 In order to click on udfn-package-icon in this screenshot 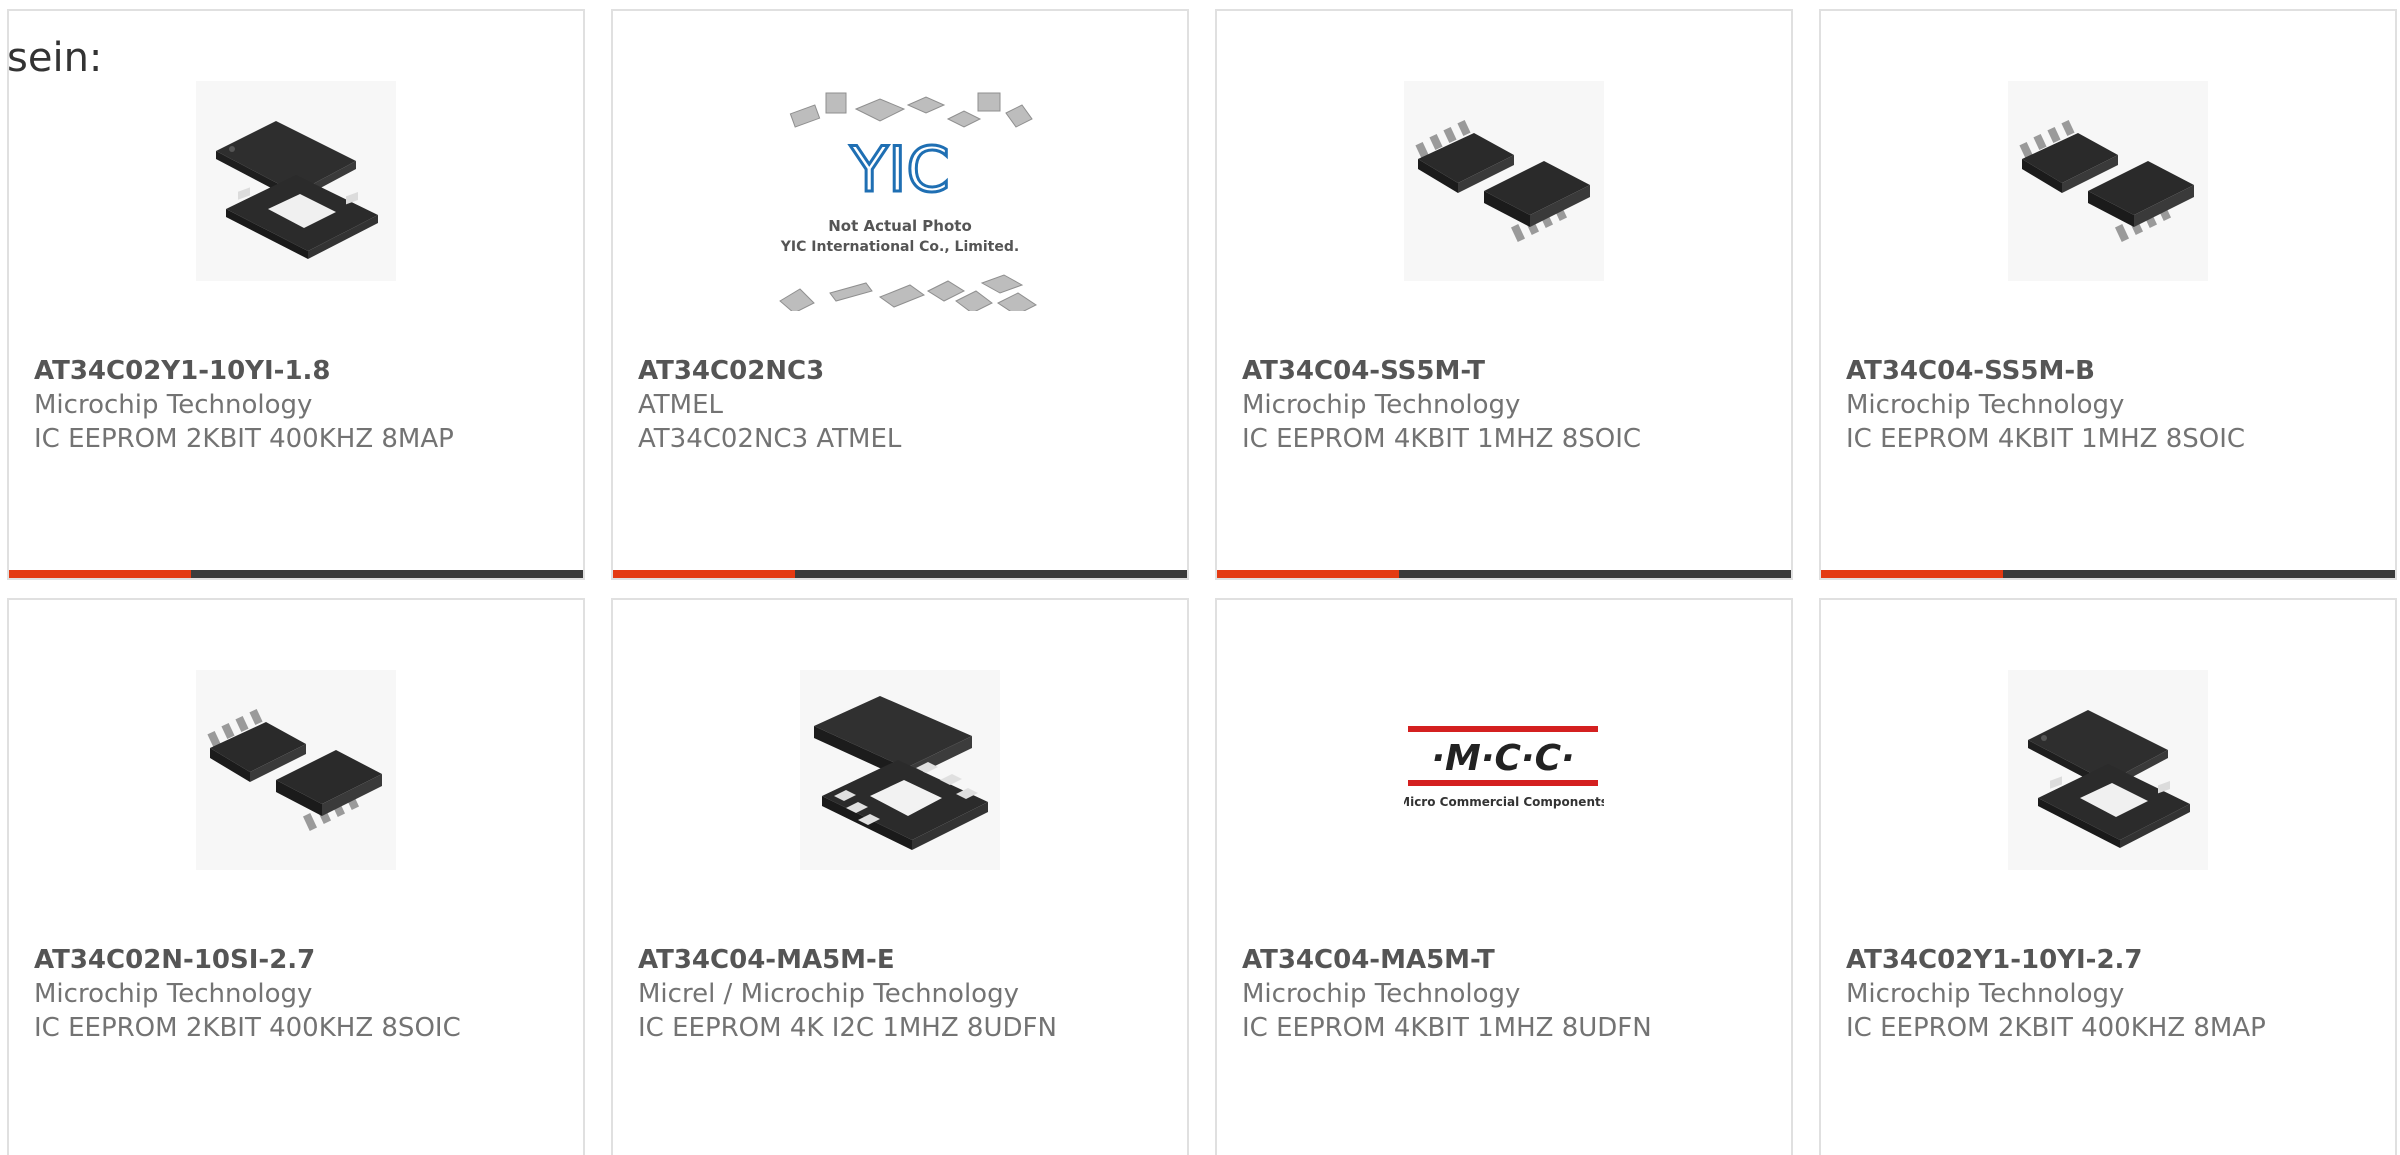, I will do `click(900, 770)`.